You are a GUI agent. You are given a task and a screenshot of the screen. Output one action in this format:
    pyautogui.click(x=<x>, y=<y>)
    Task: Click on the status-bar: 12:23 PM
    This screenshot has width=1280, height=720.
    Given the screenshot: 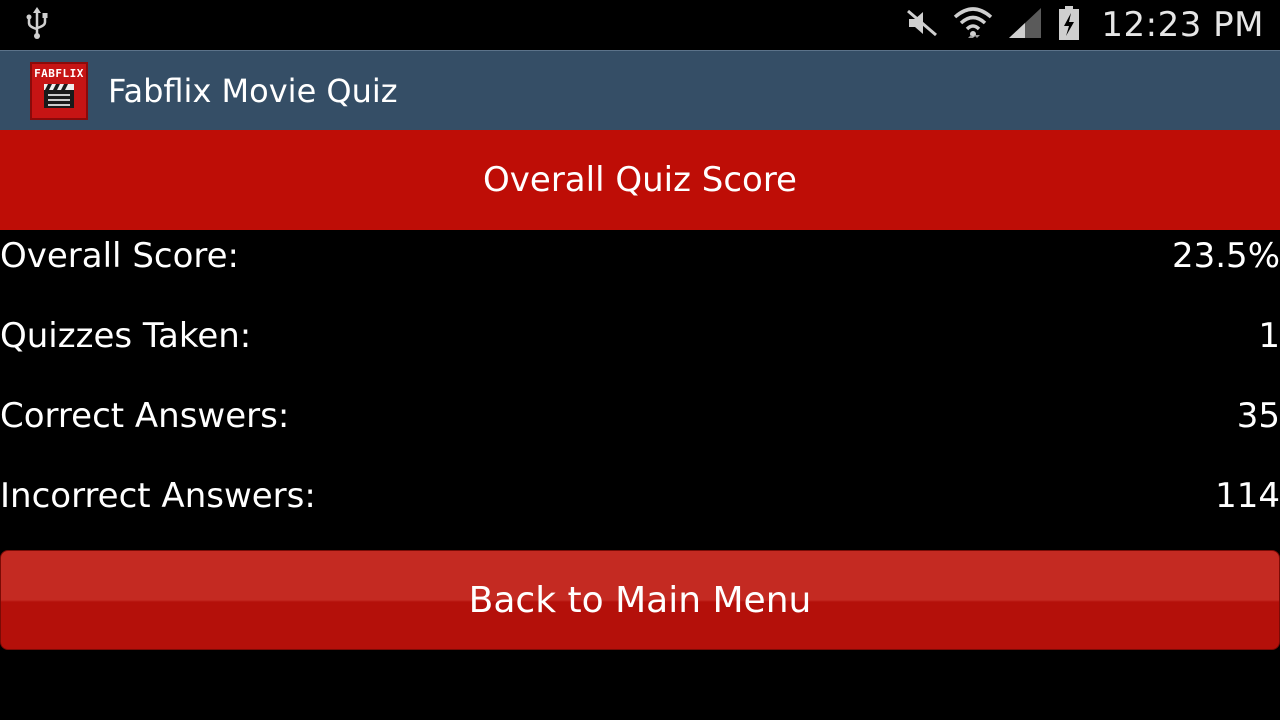 What is the action you would take?
    pyautogui.click(x=640, y=25)
    